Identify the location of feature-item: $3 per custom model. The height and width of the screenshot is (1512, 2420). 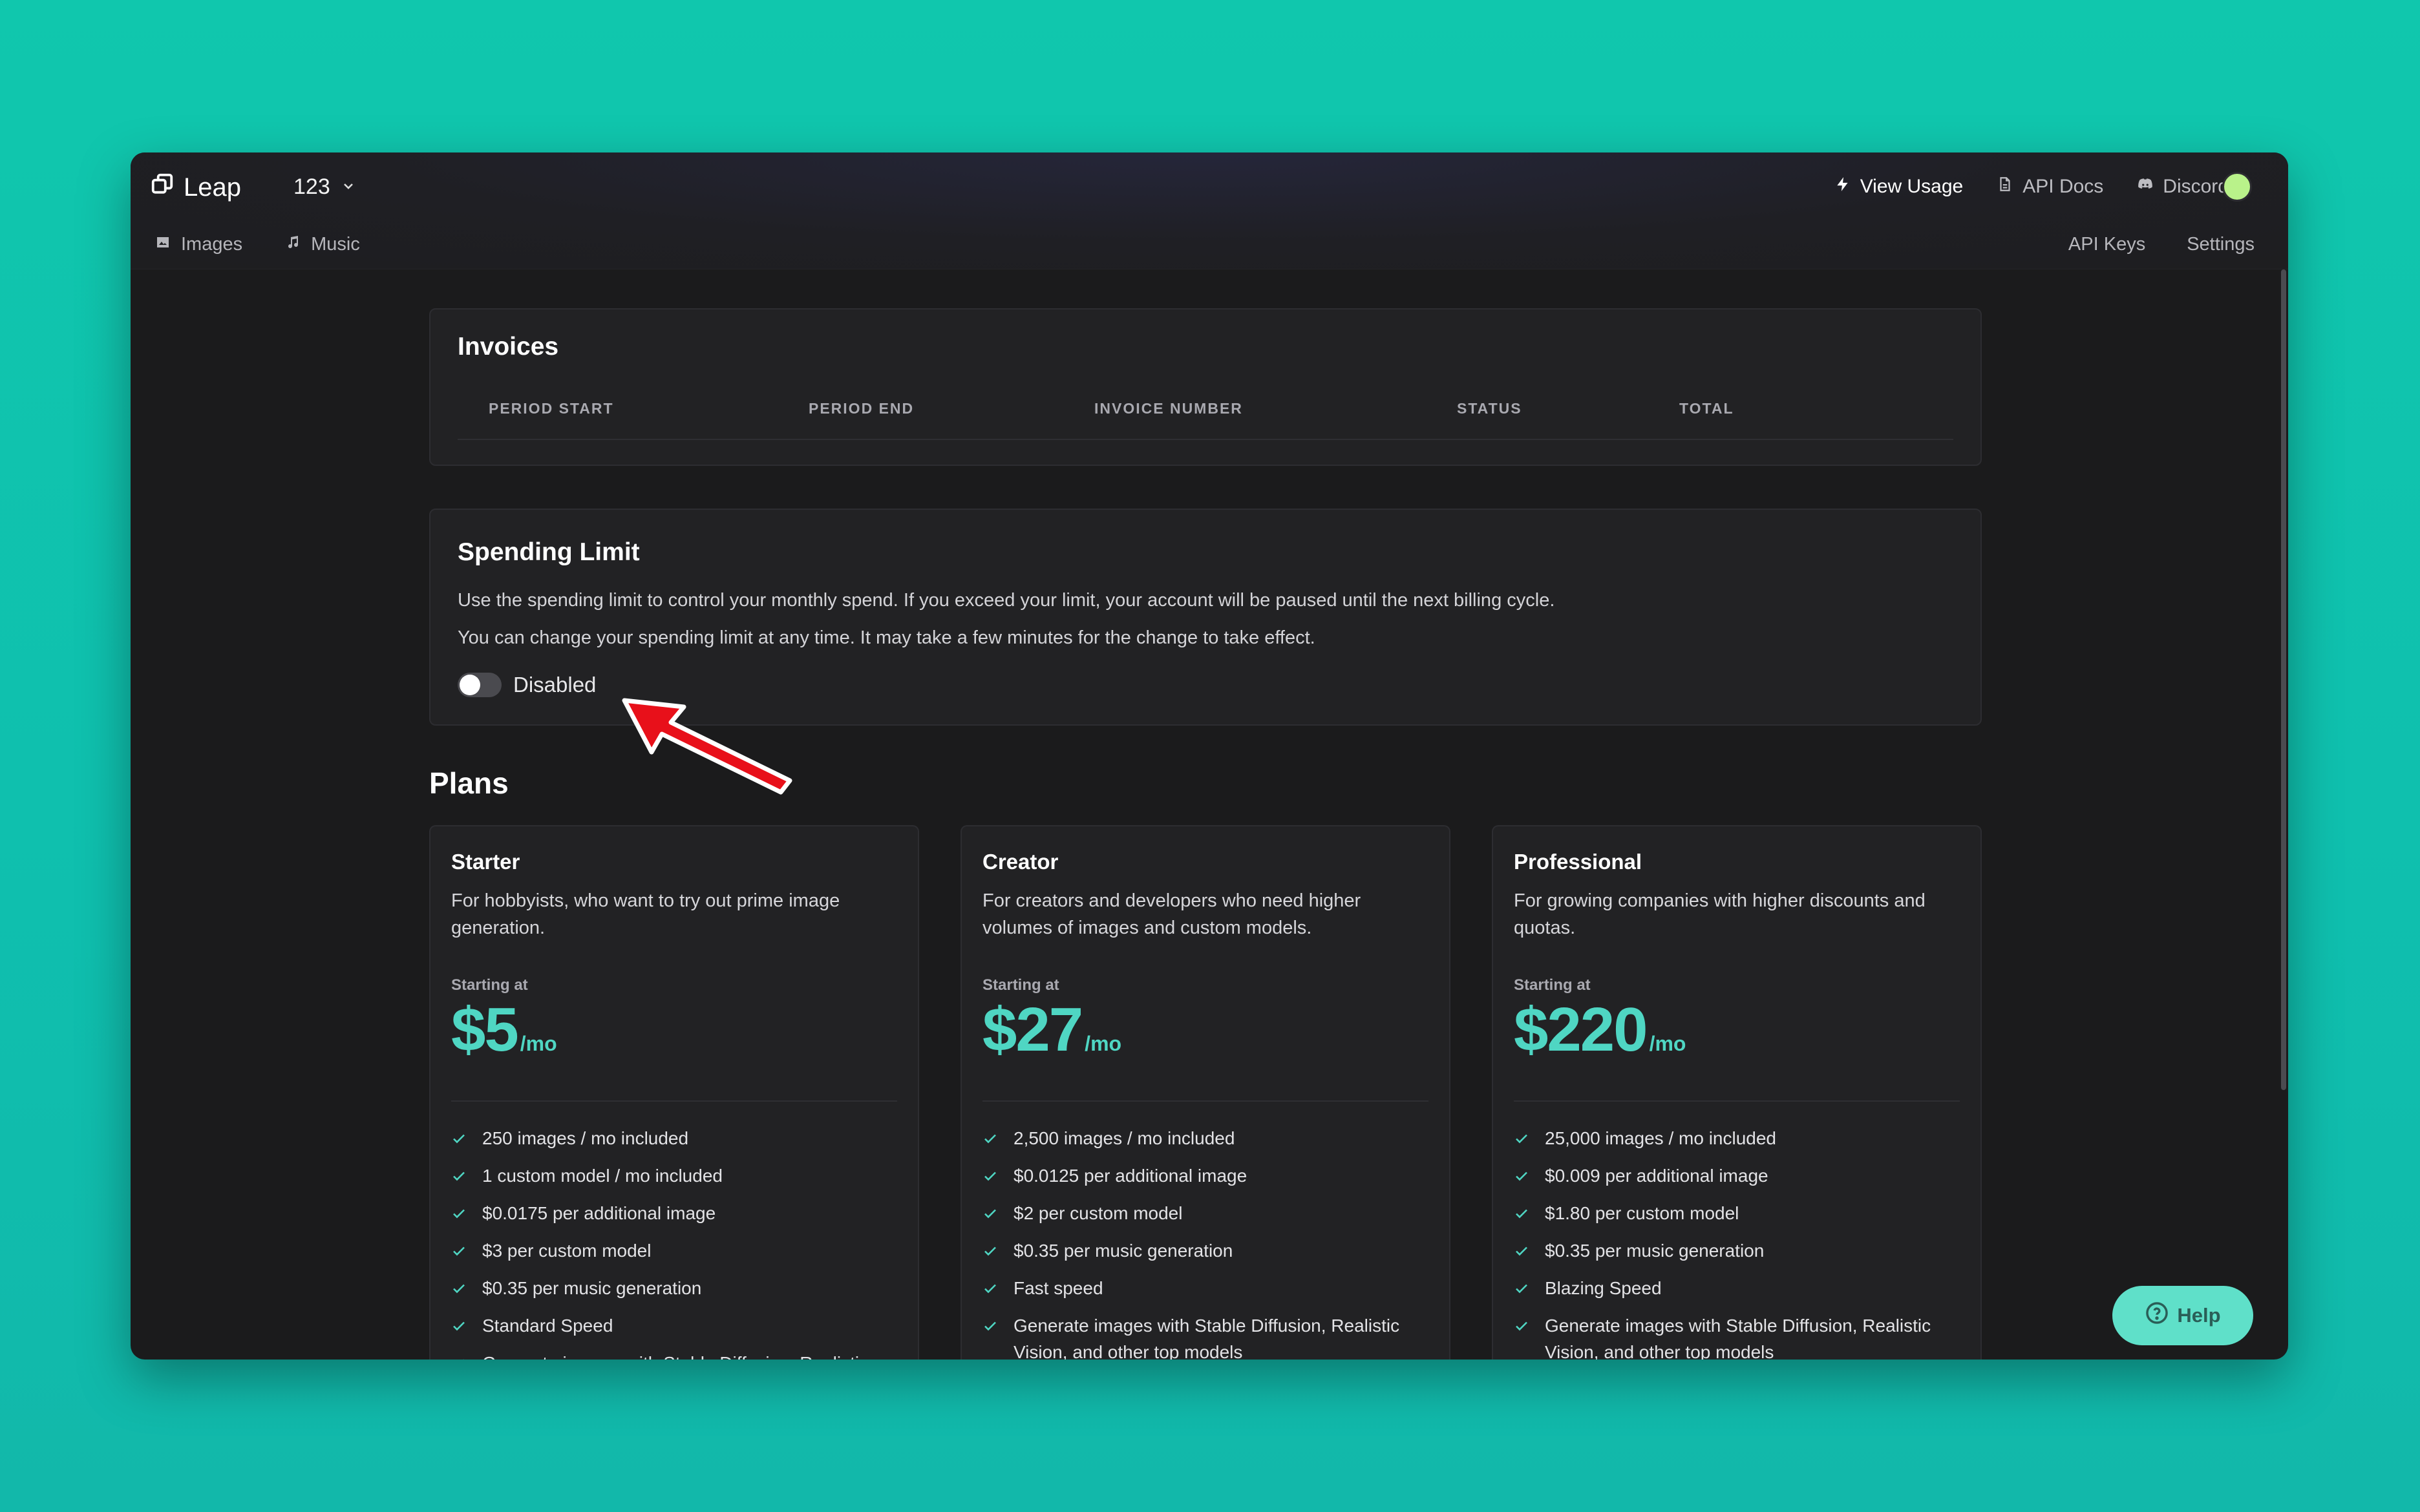
(677, 1250).